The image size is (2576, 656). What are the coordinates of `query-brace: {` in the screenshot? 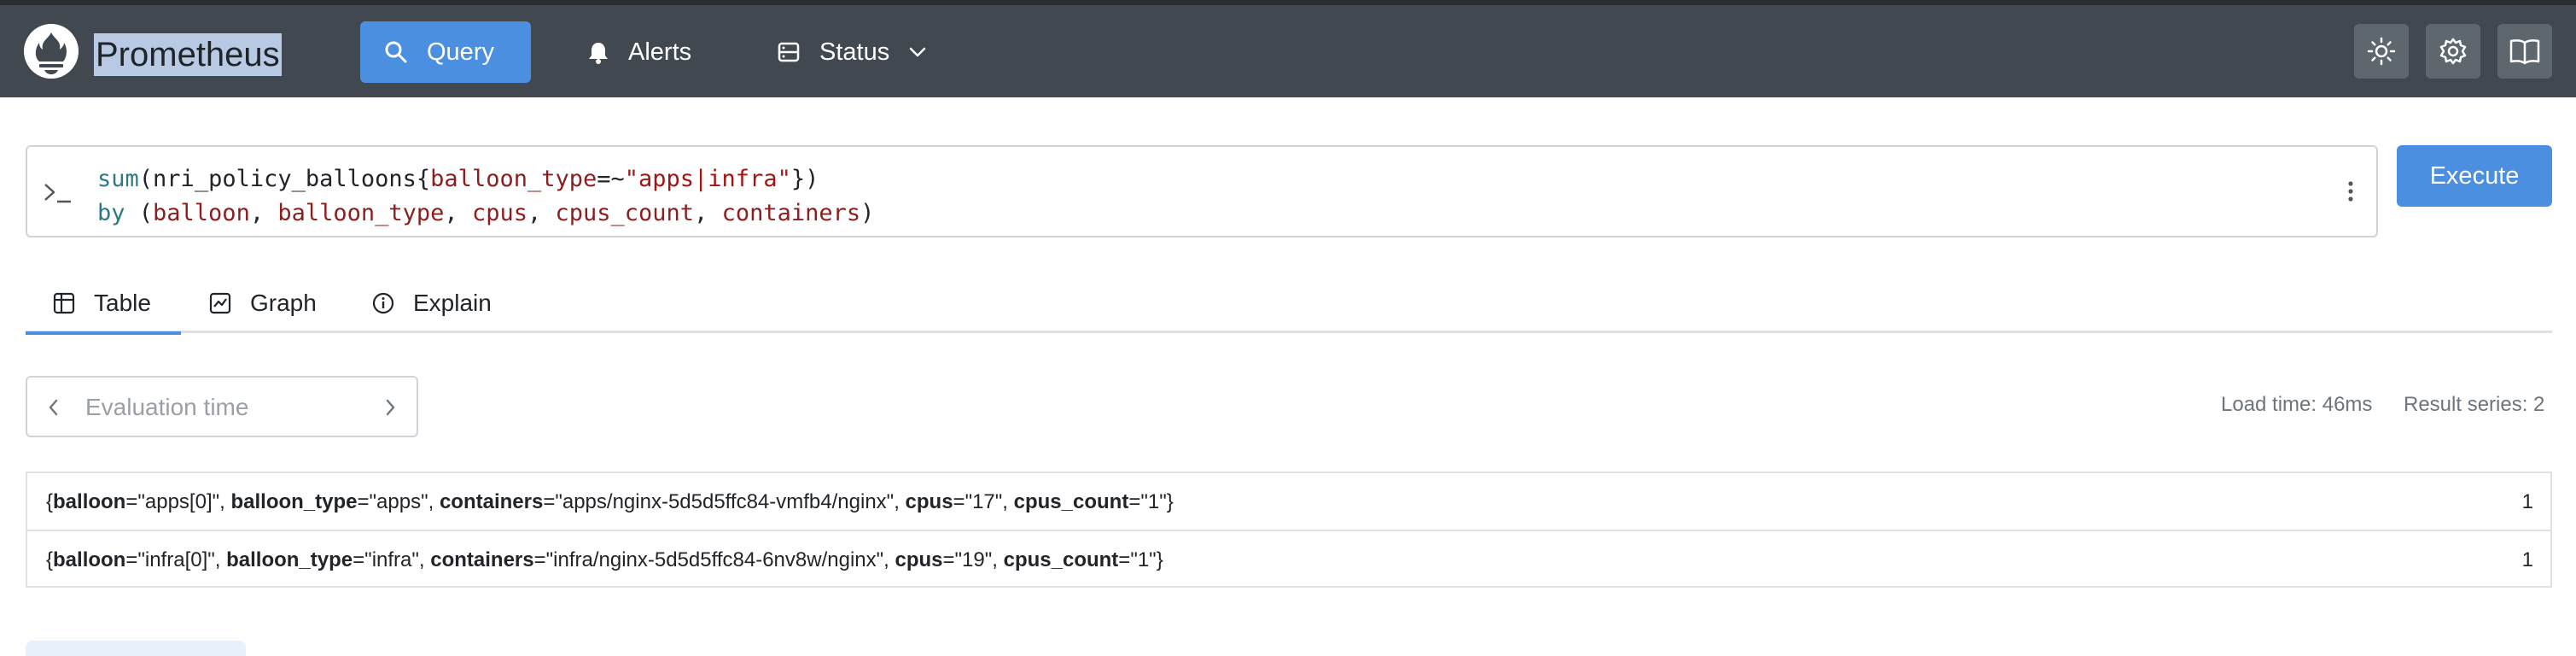 It's located at (423, 179).